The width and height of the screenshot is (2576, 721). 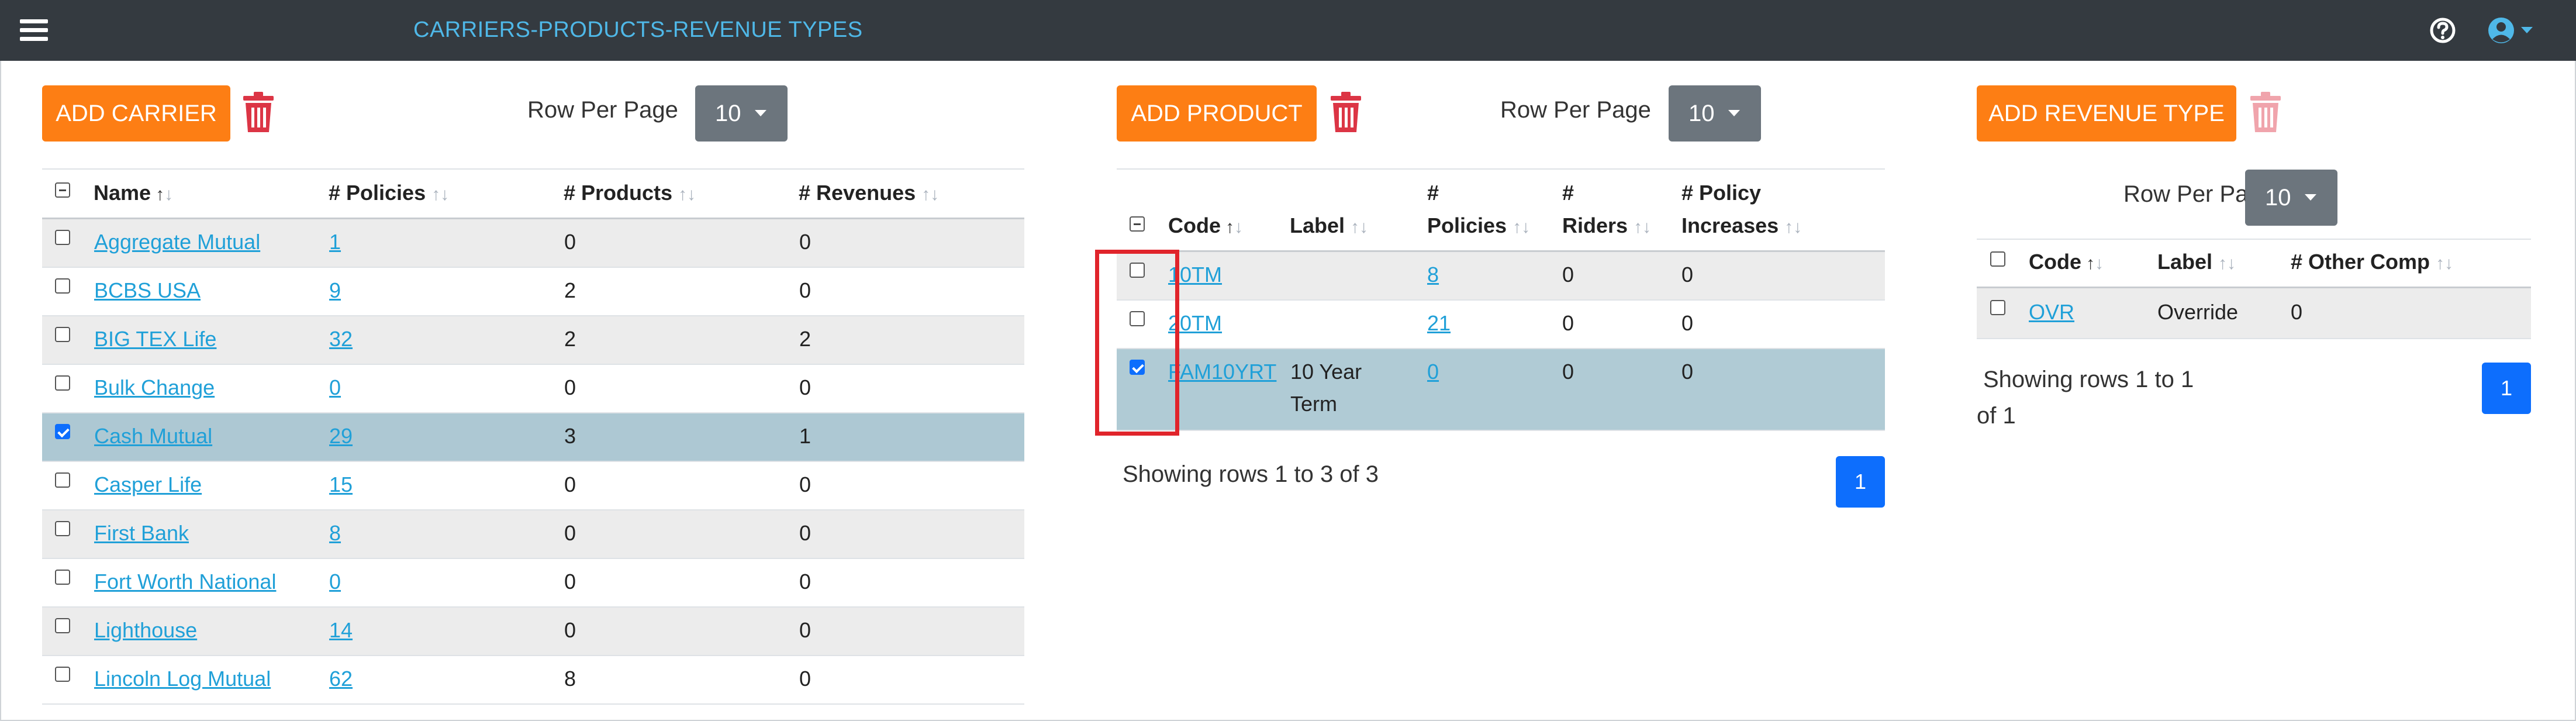 What do you see at coordinates (533, 340) in the screenshot?
I see `table-row: BIG TEX Life 32 2 2` at bounding box center [533, 340].